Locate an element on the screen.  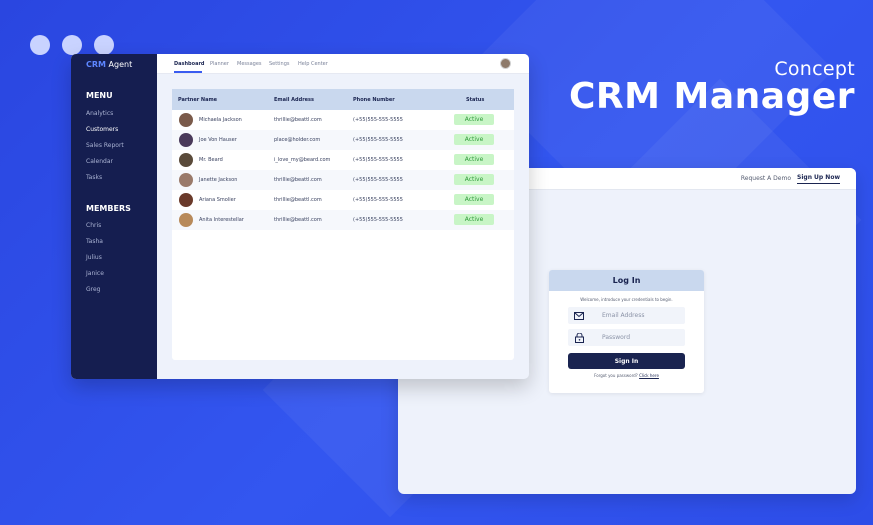
col-partner-name: Partner Name is located at coordinates (198, 100).